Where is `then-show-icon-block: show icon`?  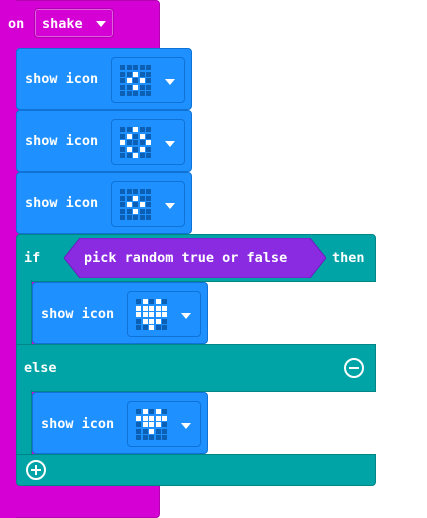 then-show-icon-block: show icon is located at coordinates (120, 313).